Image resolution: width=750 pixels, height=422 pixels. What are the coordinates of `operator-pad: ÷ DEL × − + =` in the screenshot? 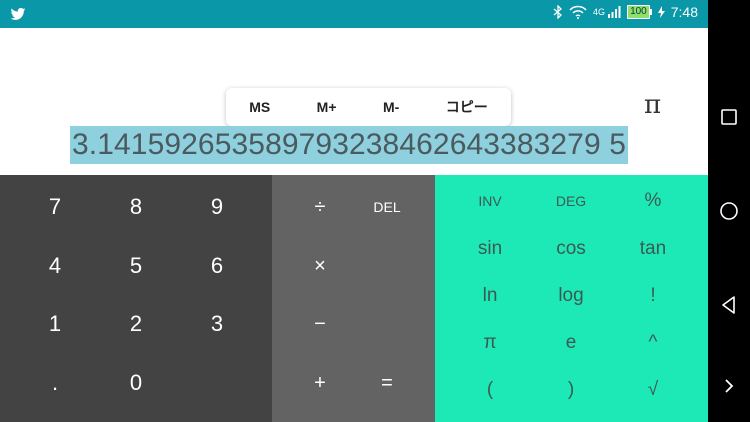 It's located at (353, 298).